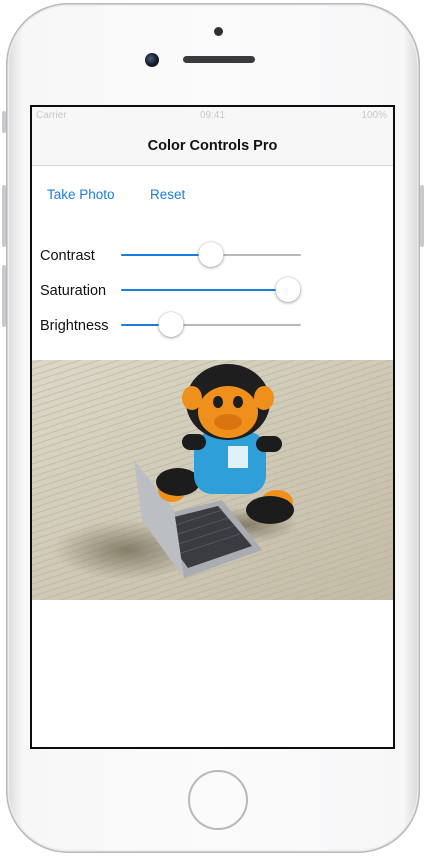 This screenshot has width=426, height=858. I want to click on contrast-slider, so click(211, 255).